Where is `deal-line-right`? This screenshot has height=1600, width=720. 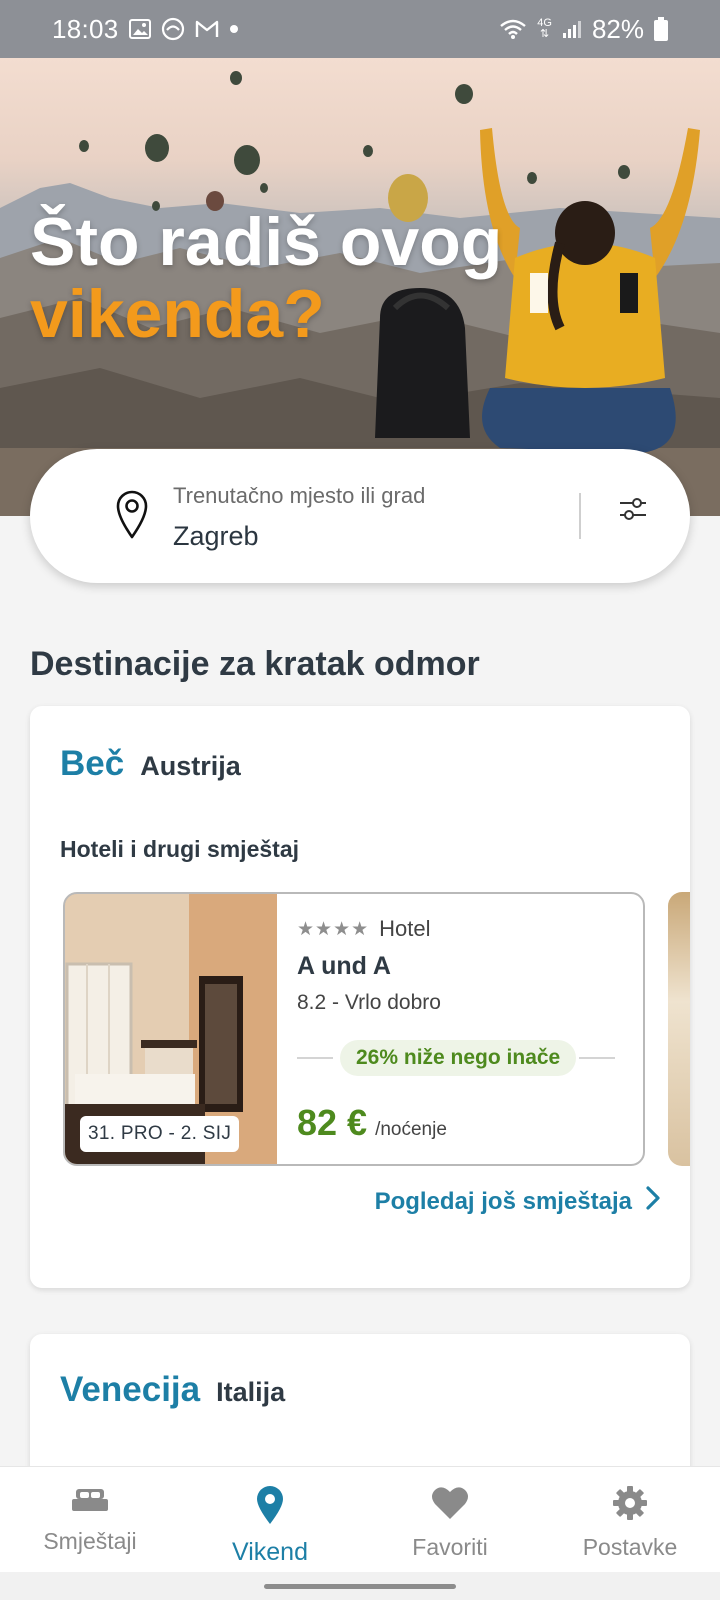 deal-line-right is located at coordinates (597, 1058).